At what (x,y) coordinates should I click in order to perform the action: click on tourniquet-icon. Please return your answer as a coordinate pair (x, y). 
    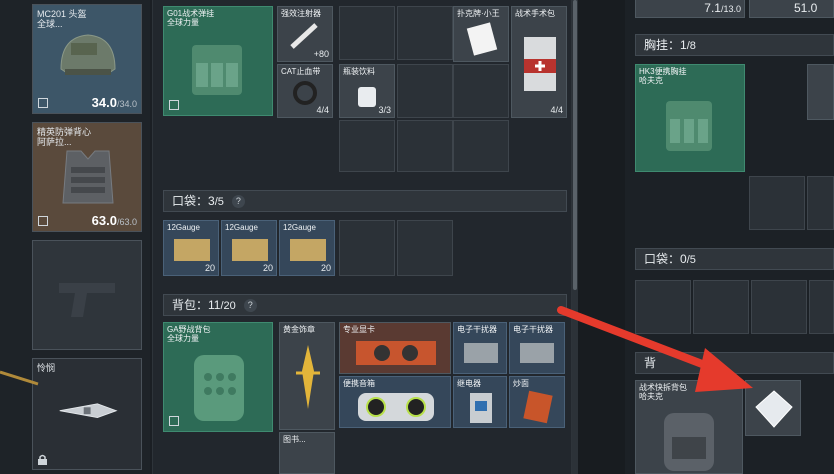
    Looking at the image, I should click on (305, 93).